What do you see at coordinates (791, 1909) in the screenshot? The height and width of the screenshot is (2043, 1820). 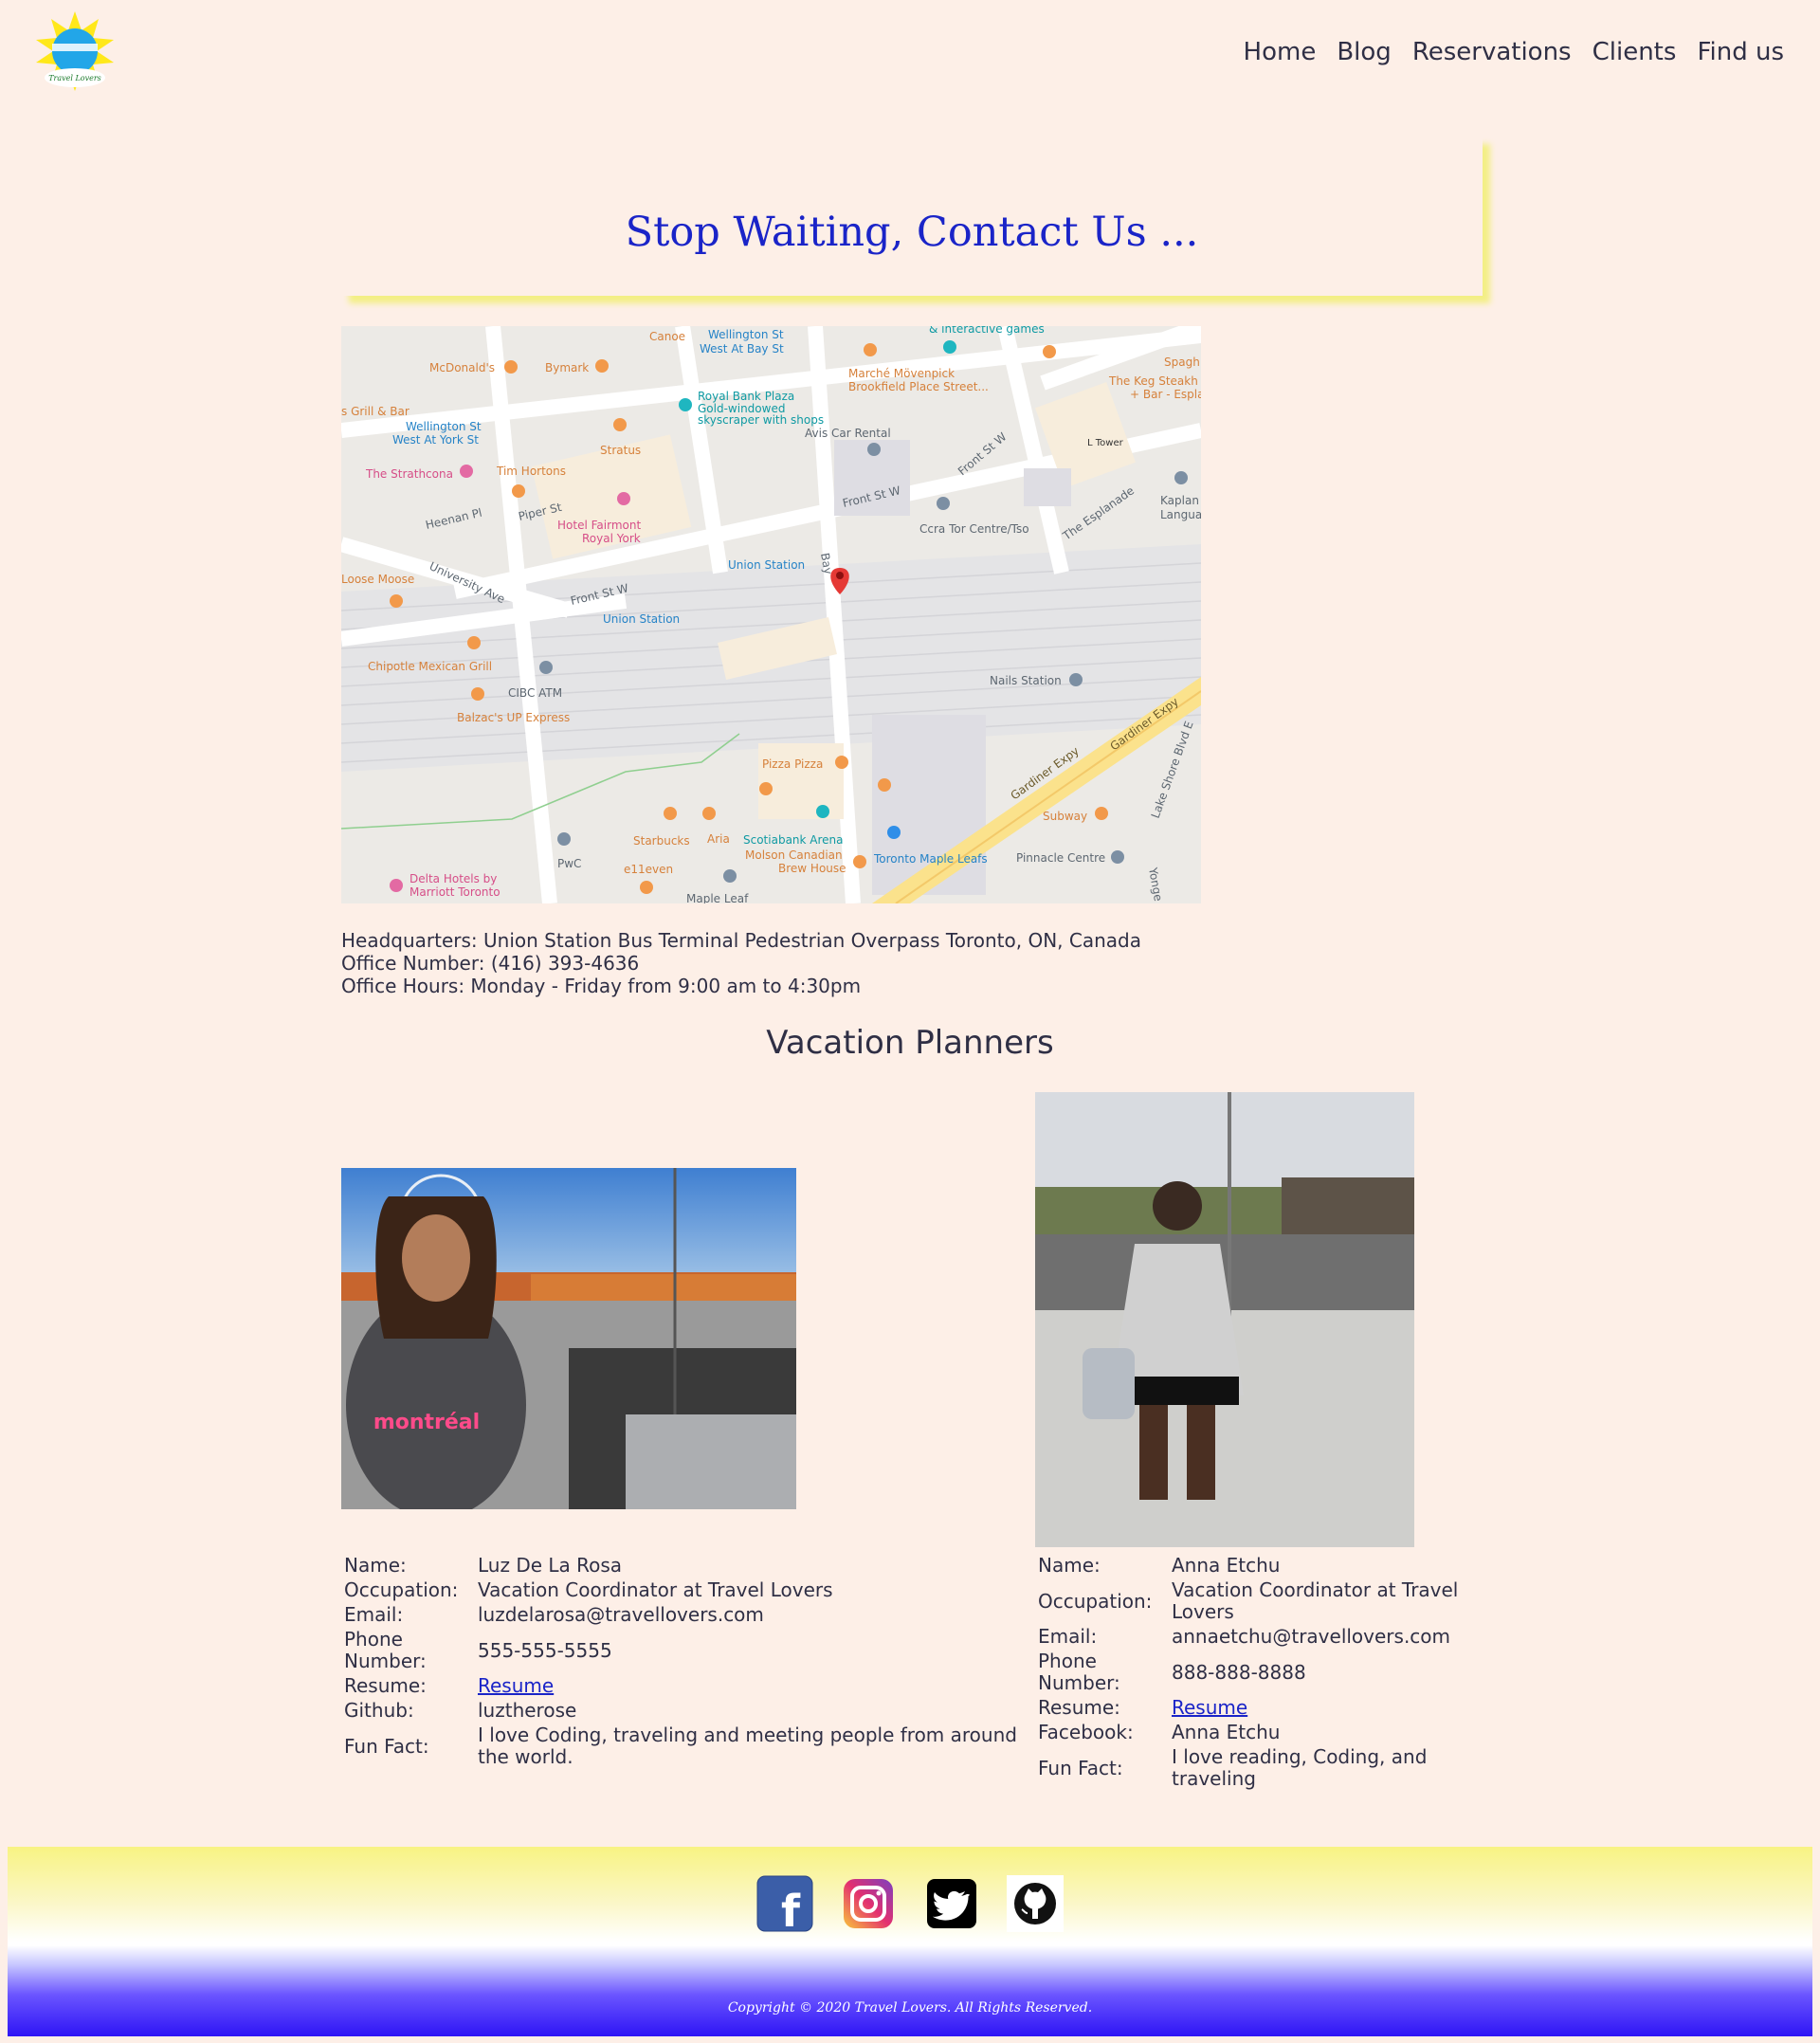 I see `facebook-glyph: f` at bounding box center [791, 1909].